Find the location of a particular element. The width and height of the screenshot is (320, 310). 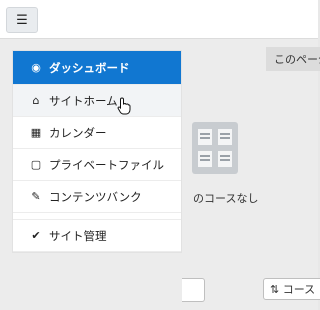

hamburger-icon: ☰ is located at coordinates (22, 20).